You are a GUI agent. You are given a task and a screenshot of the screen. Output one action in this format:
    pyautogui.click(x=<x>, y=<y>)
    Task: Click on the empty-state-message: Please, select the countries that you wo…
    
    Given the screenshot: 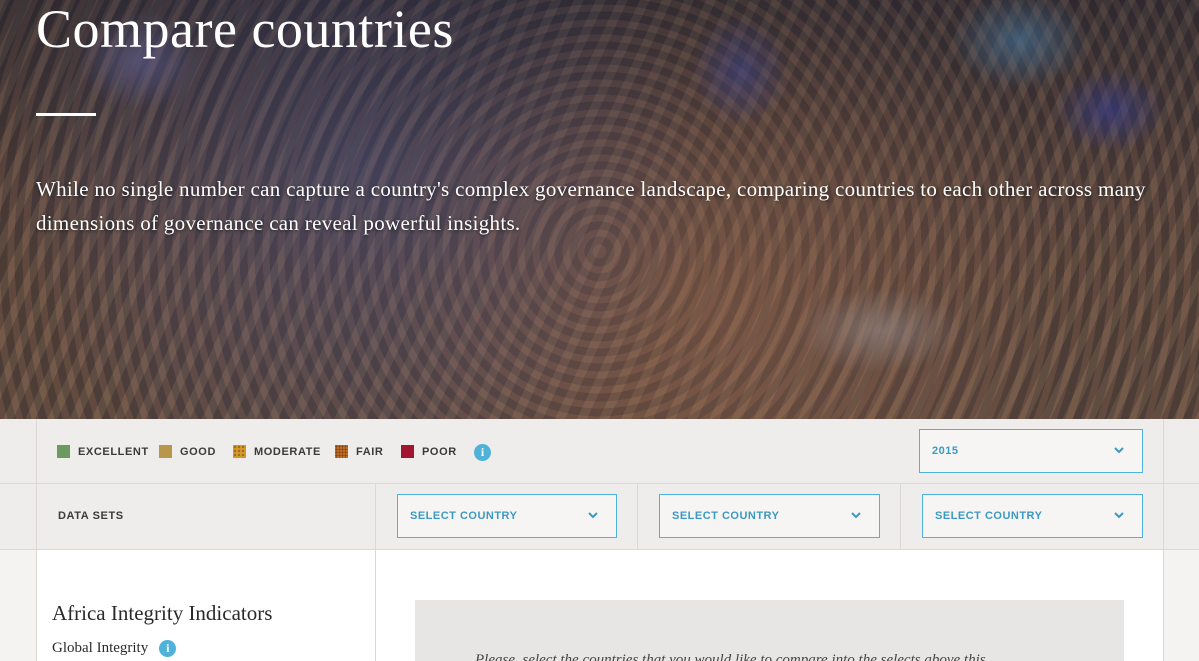 What is the action you would take?
    pyautogui.click(x=730, y=656)
    